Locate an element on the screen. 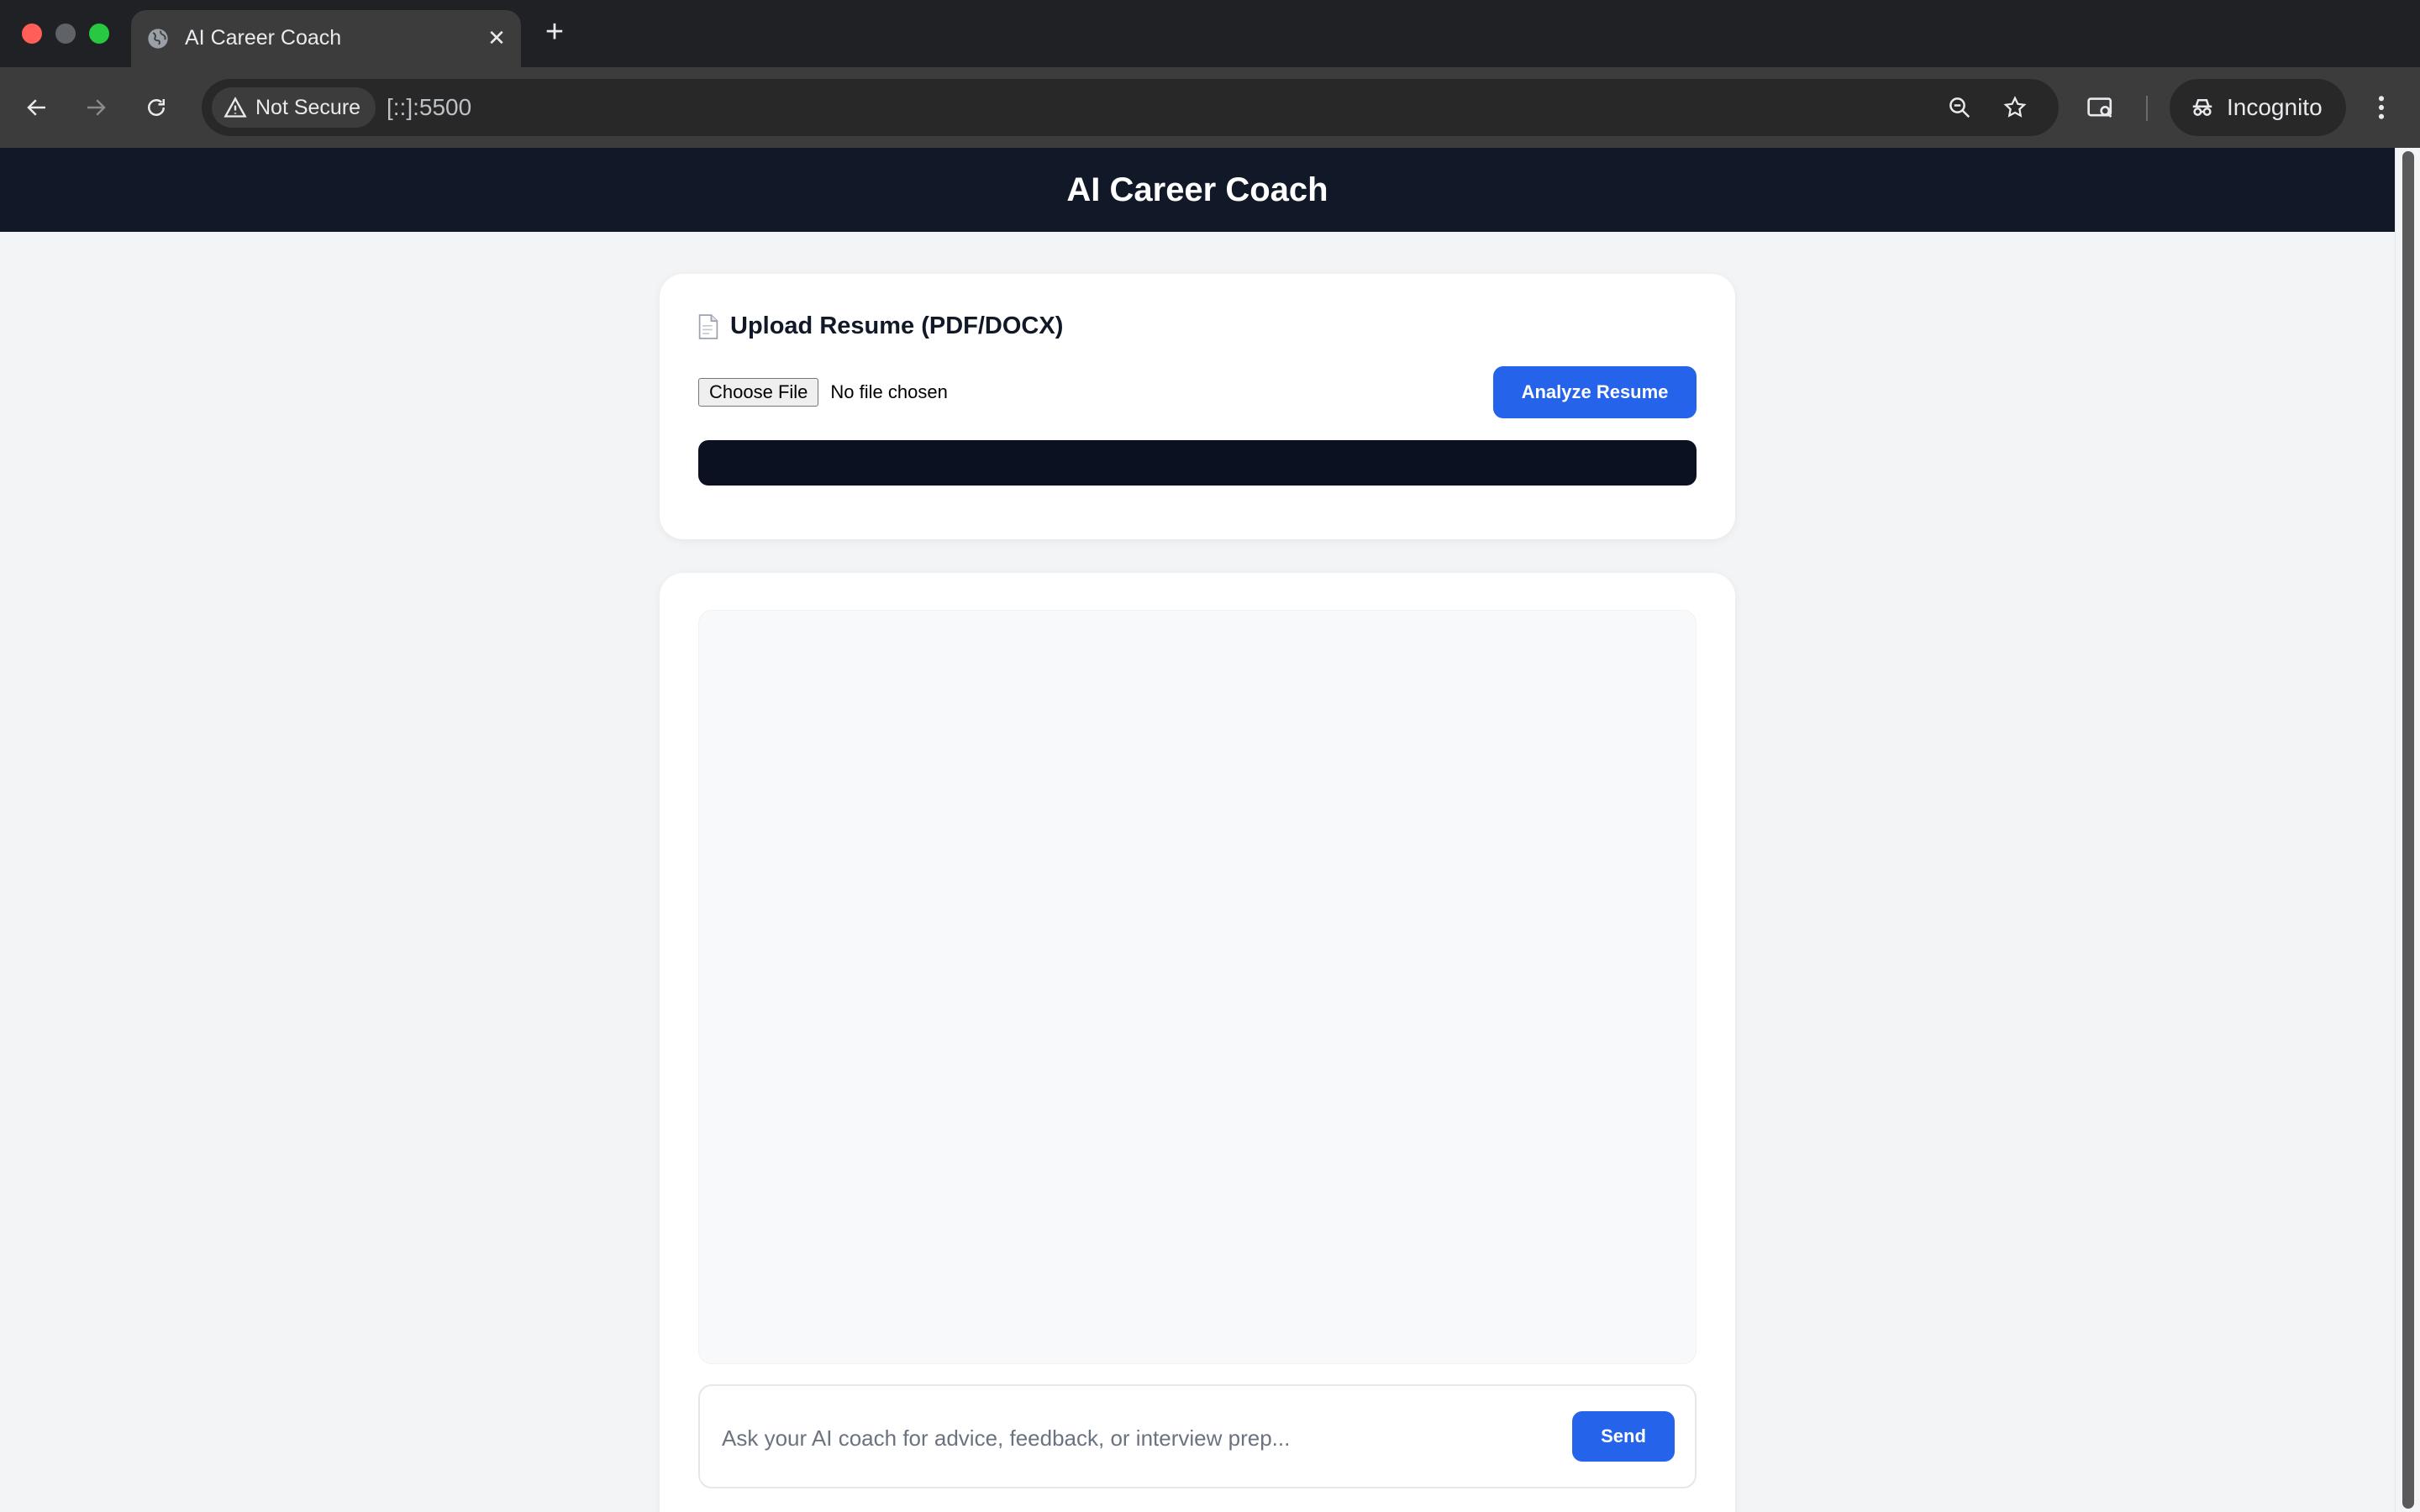 This screenshot has height=1512, width=2420. zoom-button is located at coordinates (1960, 107).